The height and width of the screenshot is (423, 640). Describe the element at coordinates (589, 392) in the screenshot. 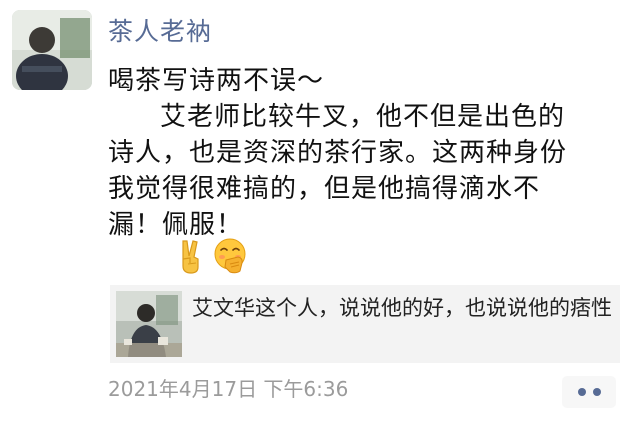

I see `more-options-button` at that location.